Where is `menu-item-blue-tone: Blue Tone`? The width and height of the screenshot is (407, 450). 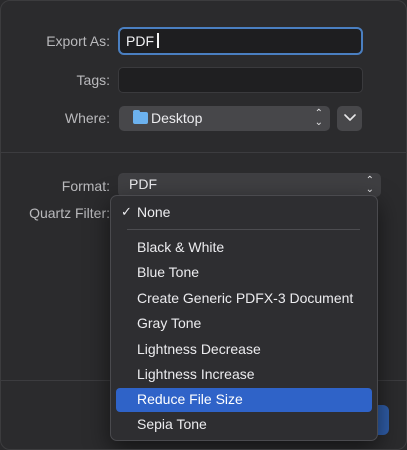 menu-item-blue-tone: Blue Tone is located at coordinates (244, 273).